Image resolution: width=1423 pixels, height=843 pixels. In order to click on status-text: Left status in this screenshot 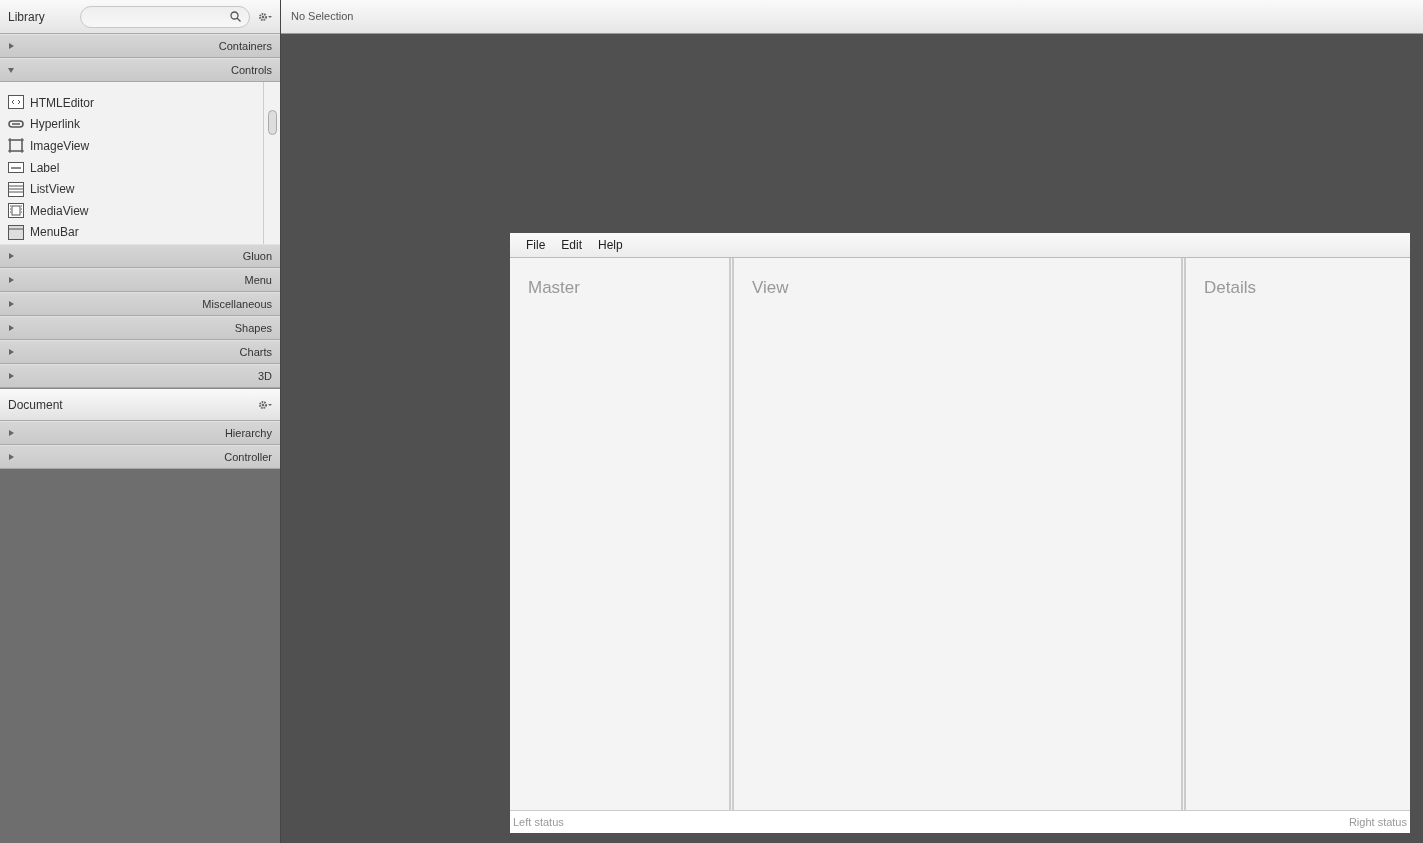, I will do `click(538, 822)`.